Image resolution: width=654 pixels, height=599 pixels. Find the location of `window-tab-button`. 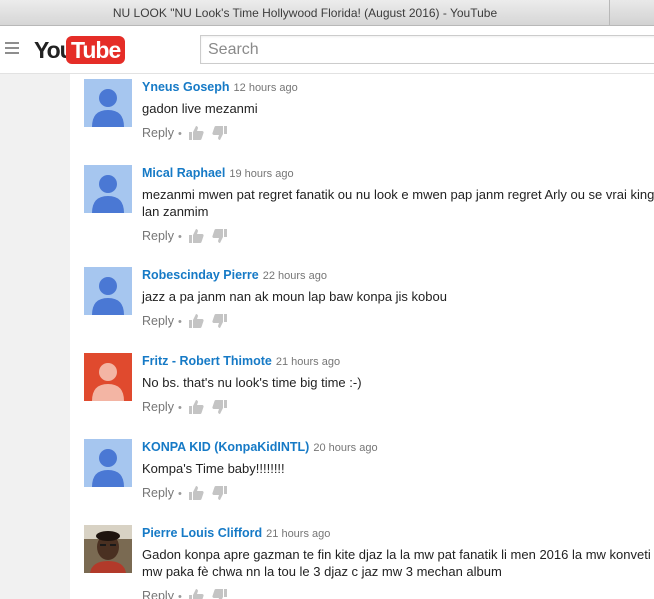

window-tab-button is located at coordinates (631, 12).